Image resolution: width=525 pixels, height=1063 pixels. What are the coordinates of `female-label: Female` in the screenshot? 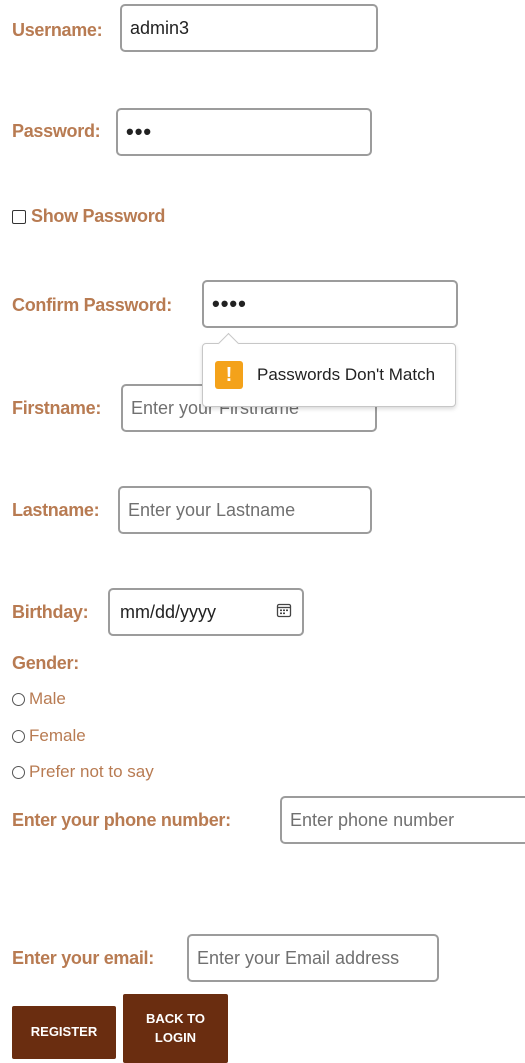 It's located at (57, 735).